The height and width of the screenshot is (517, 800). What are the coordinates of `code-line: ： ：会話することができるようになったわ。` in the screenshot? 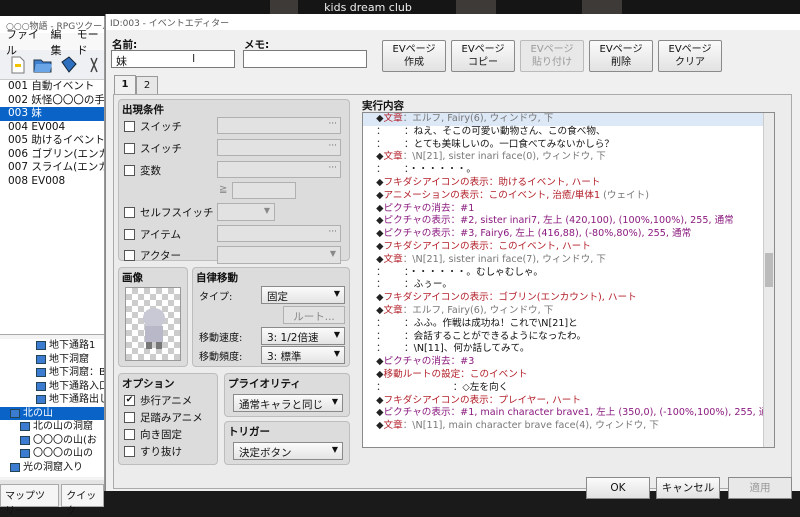 It's located at (568, 337).